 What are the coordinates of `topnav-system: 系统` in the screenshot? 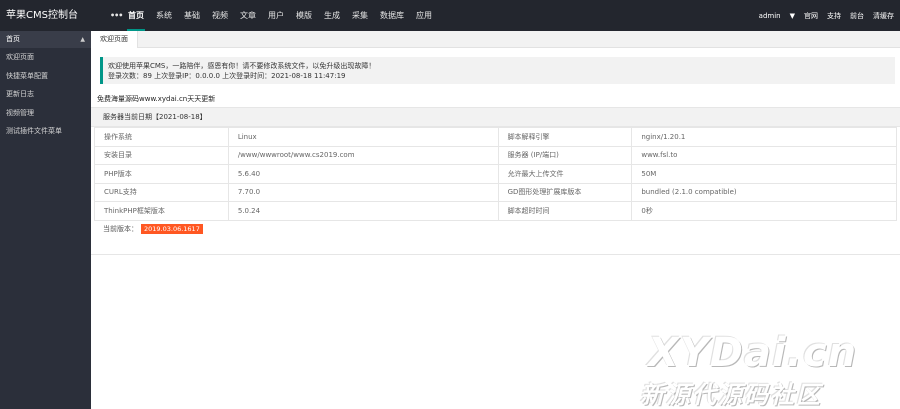 It's located at (164, 15).